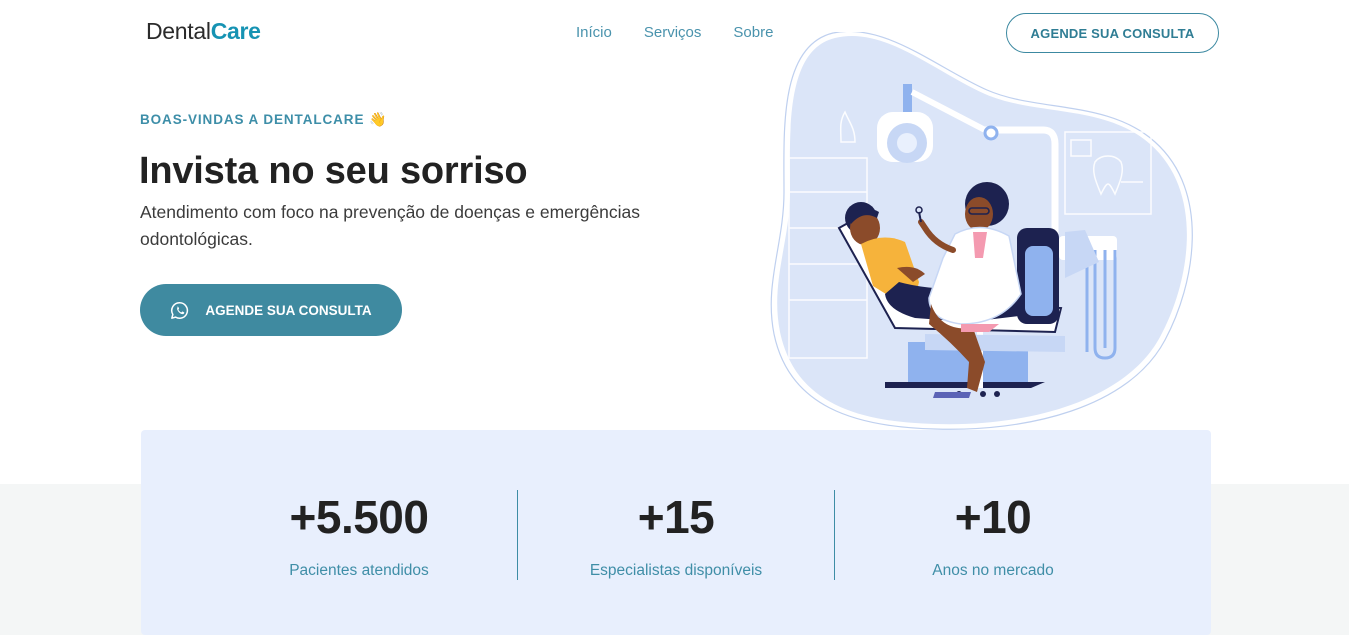 This screenshot has width=1349, height=635. Describe the element at coordinates (252, 119) in the screenshot. I see `hero-eyebrow-text: BOAS-VINDAS A DENTALCARE` at that location.